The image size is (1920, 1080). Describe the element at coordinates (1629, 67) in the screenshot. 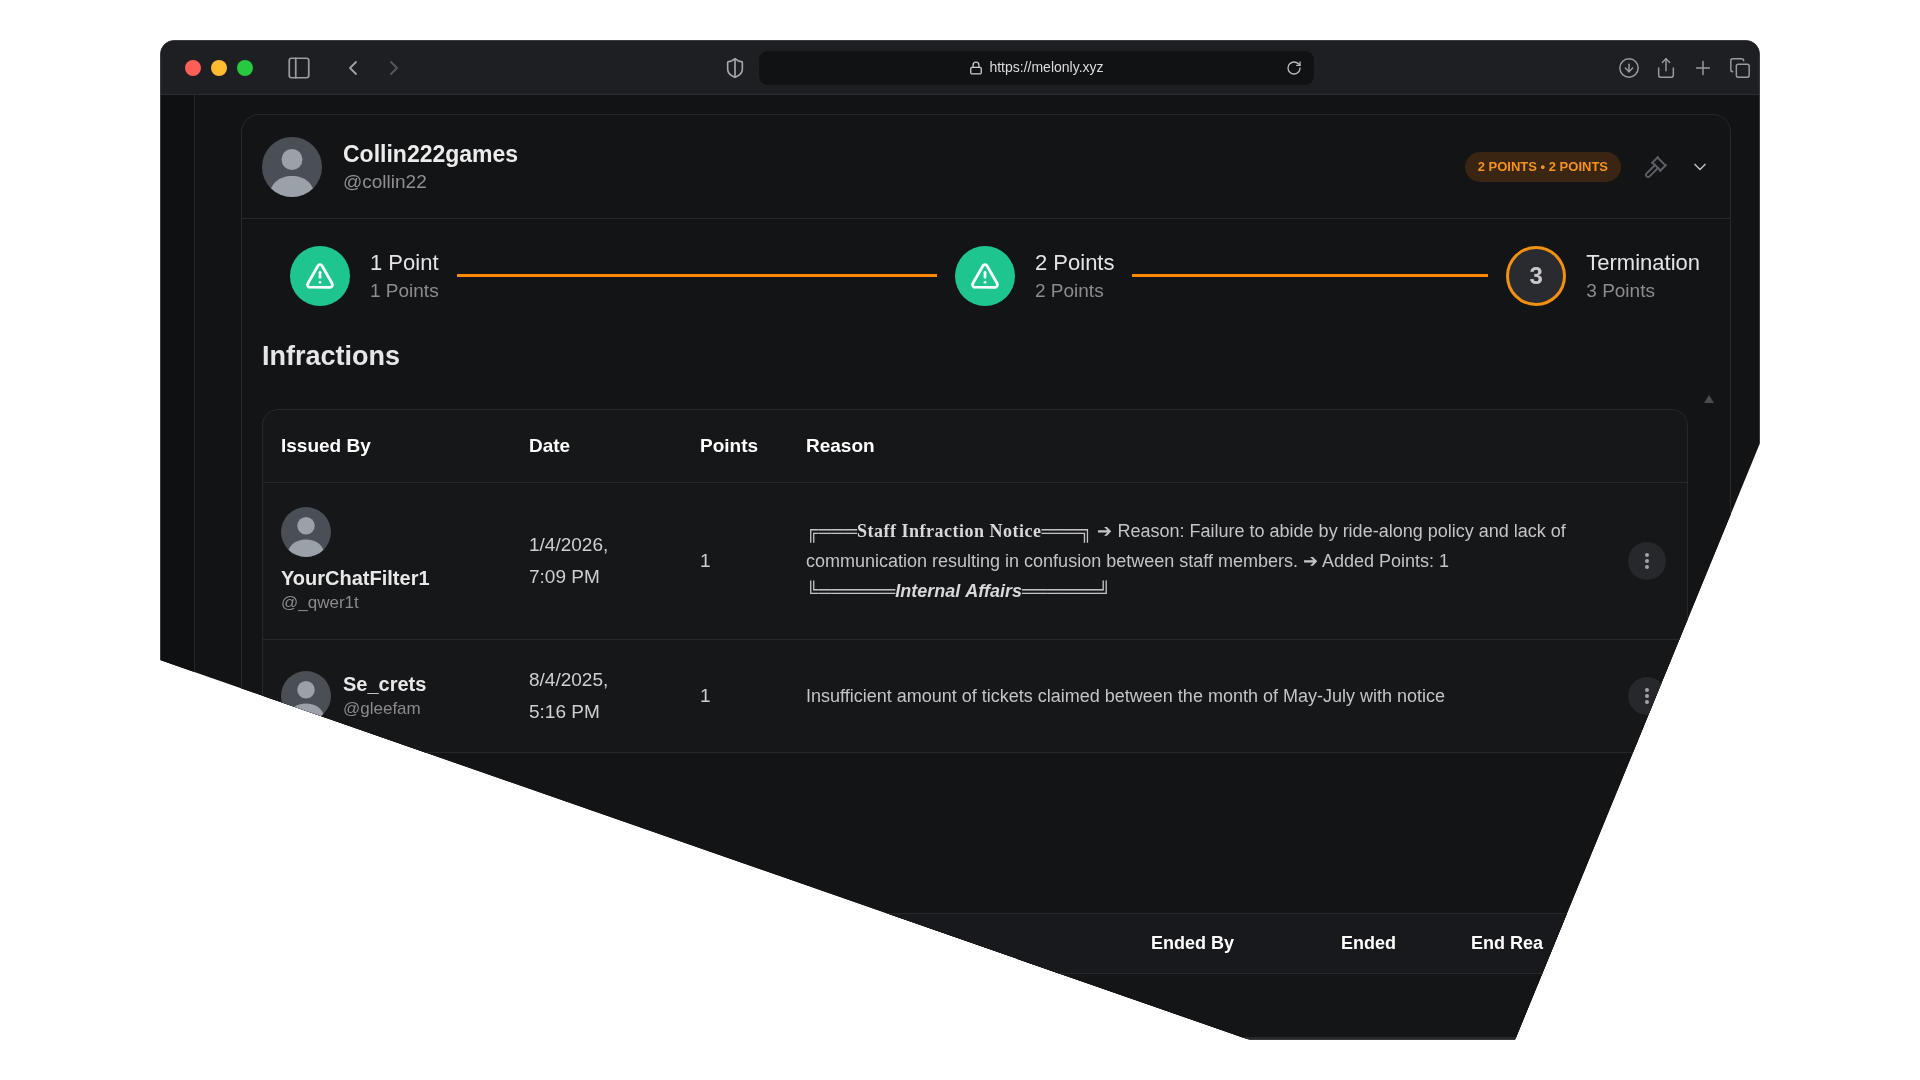

I see `download-icon` at that location.